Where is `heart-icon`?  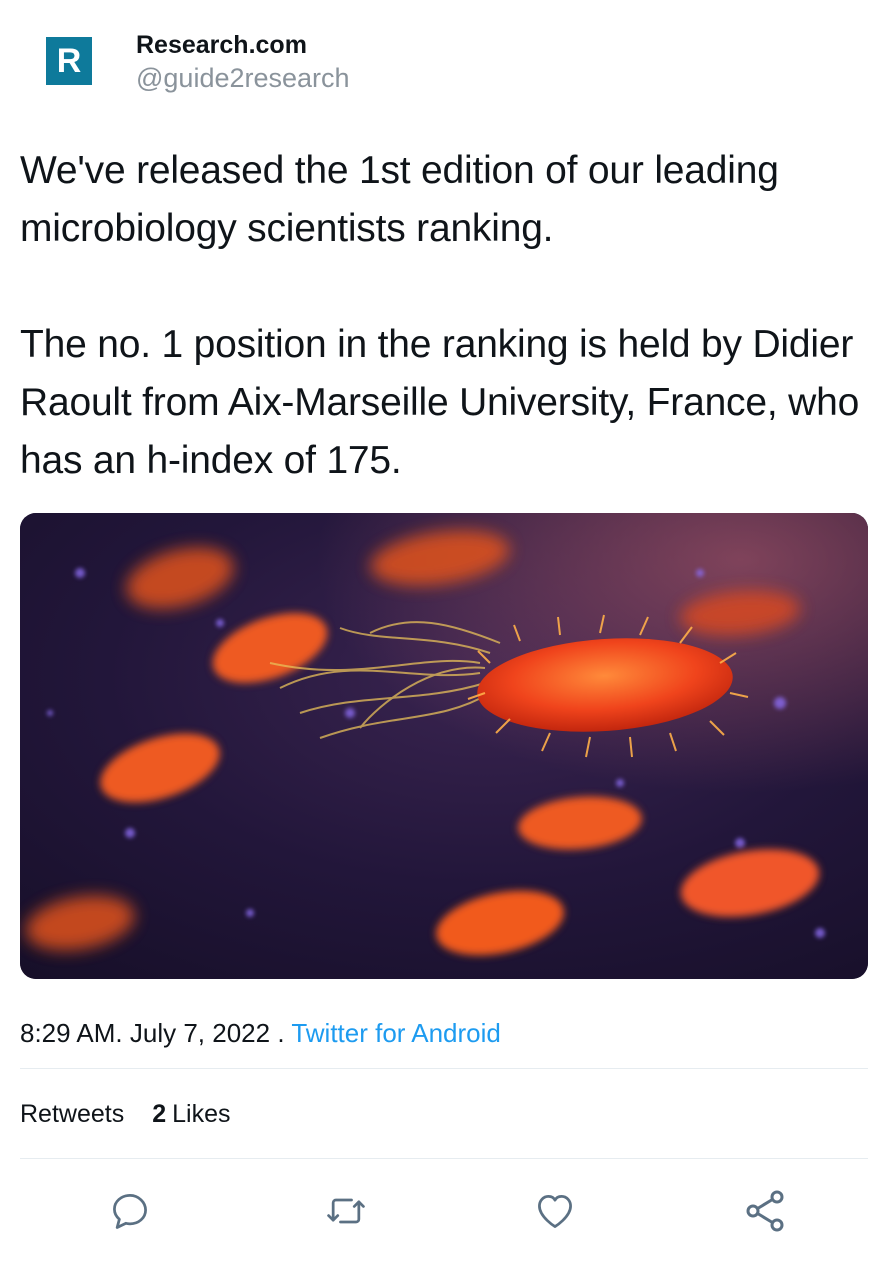 heart-icon is located at coordinates (555, 1211).